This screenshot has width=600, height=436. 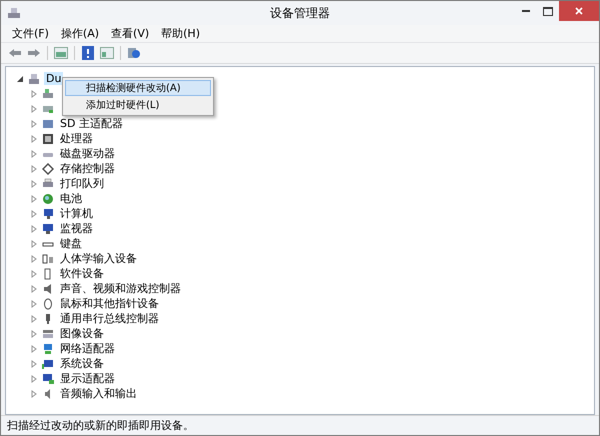 I want to click on status-bar: 扫描经过改动的或新的即插即用设备。, so click(x=300, y=425).